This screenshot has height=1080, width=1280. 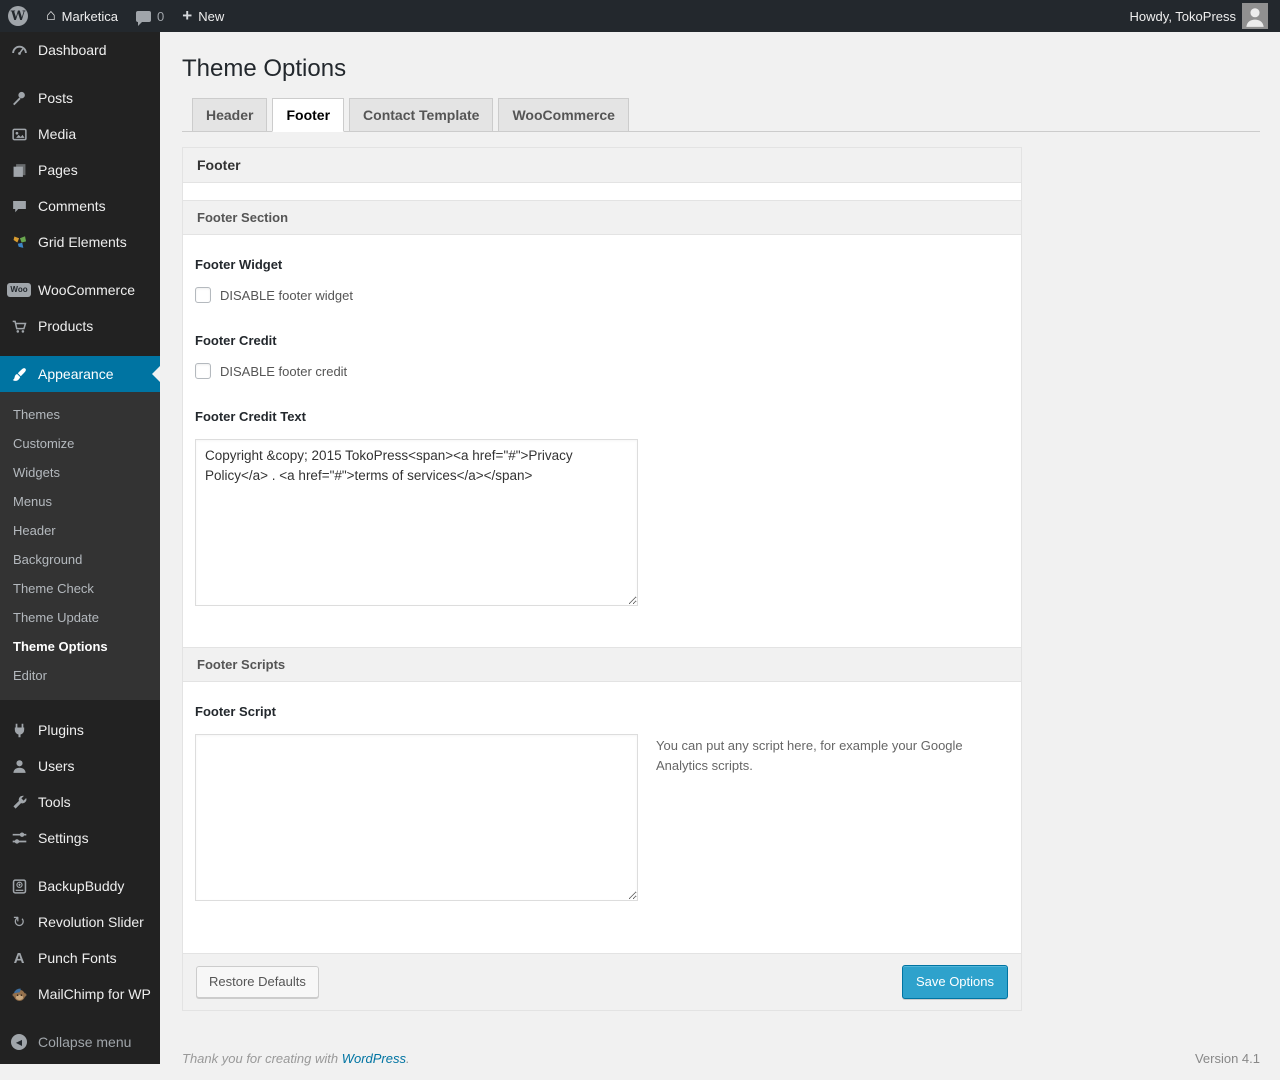 I want to click on home-icon: ⌂, so click(x=51, y=15).